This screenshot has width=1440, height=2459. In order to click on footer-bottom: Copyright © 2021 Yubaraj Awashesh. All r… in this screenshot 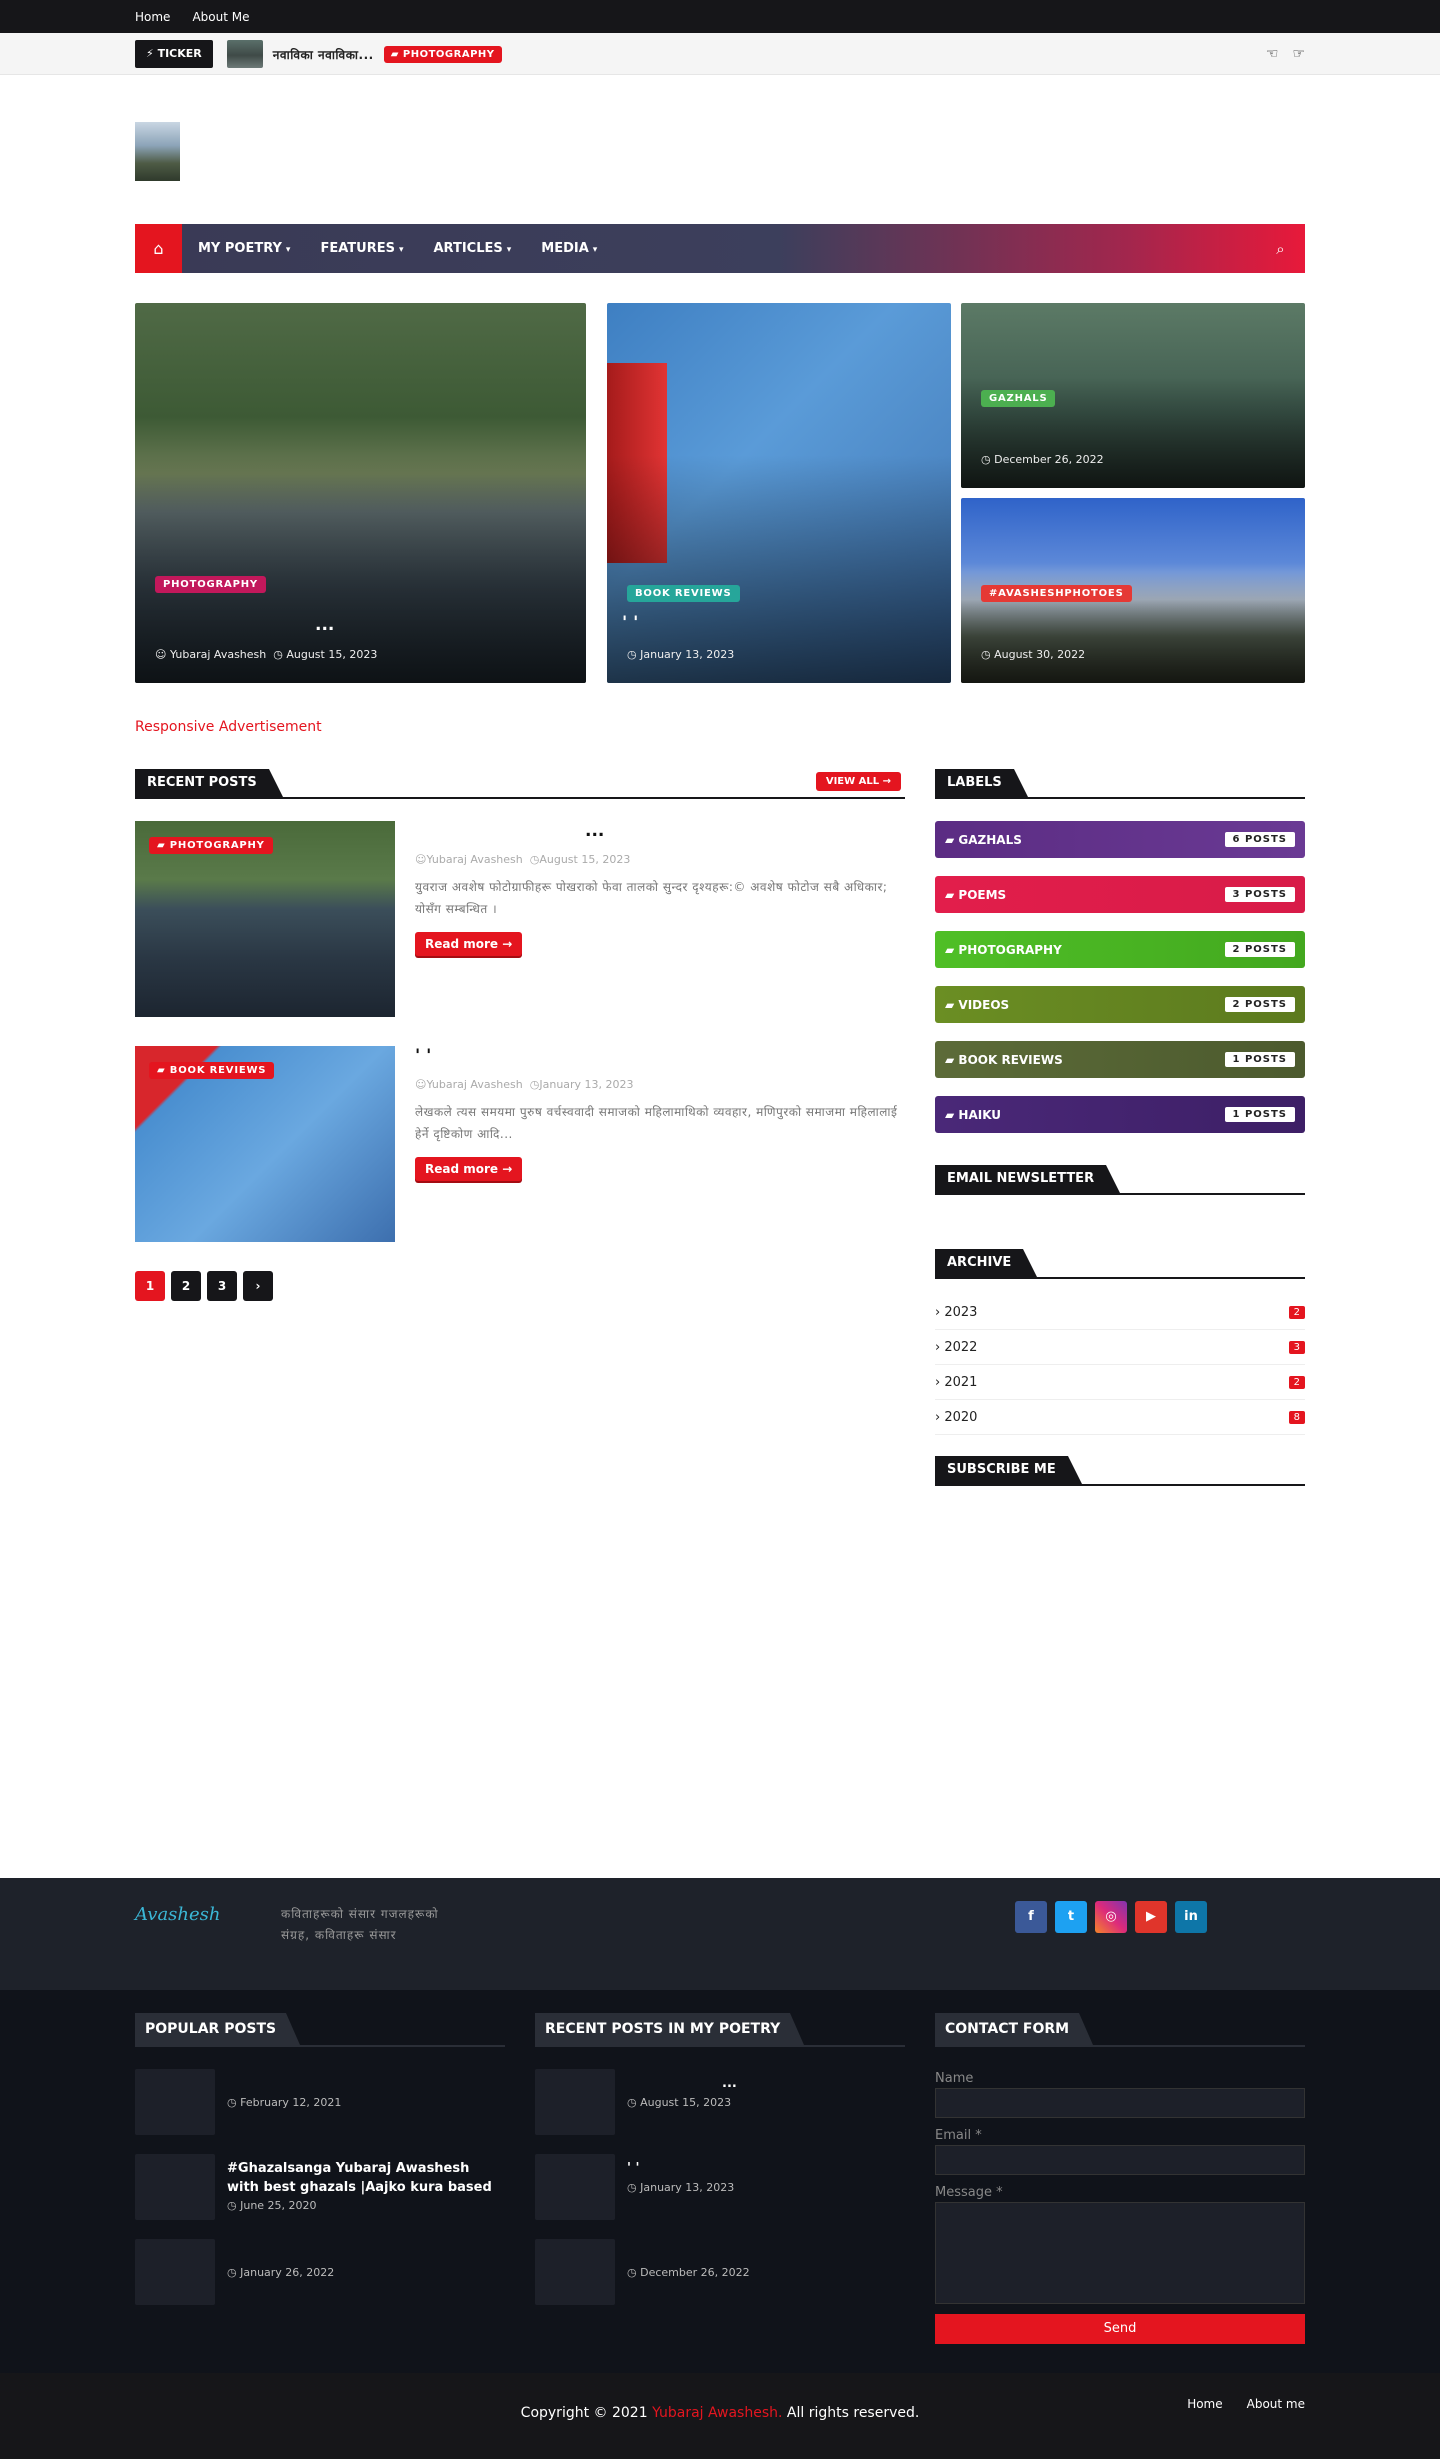, I will do `click(720, 2416)`.